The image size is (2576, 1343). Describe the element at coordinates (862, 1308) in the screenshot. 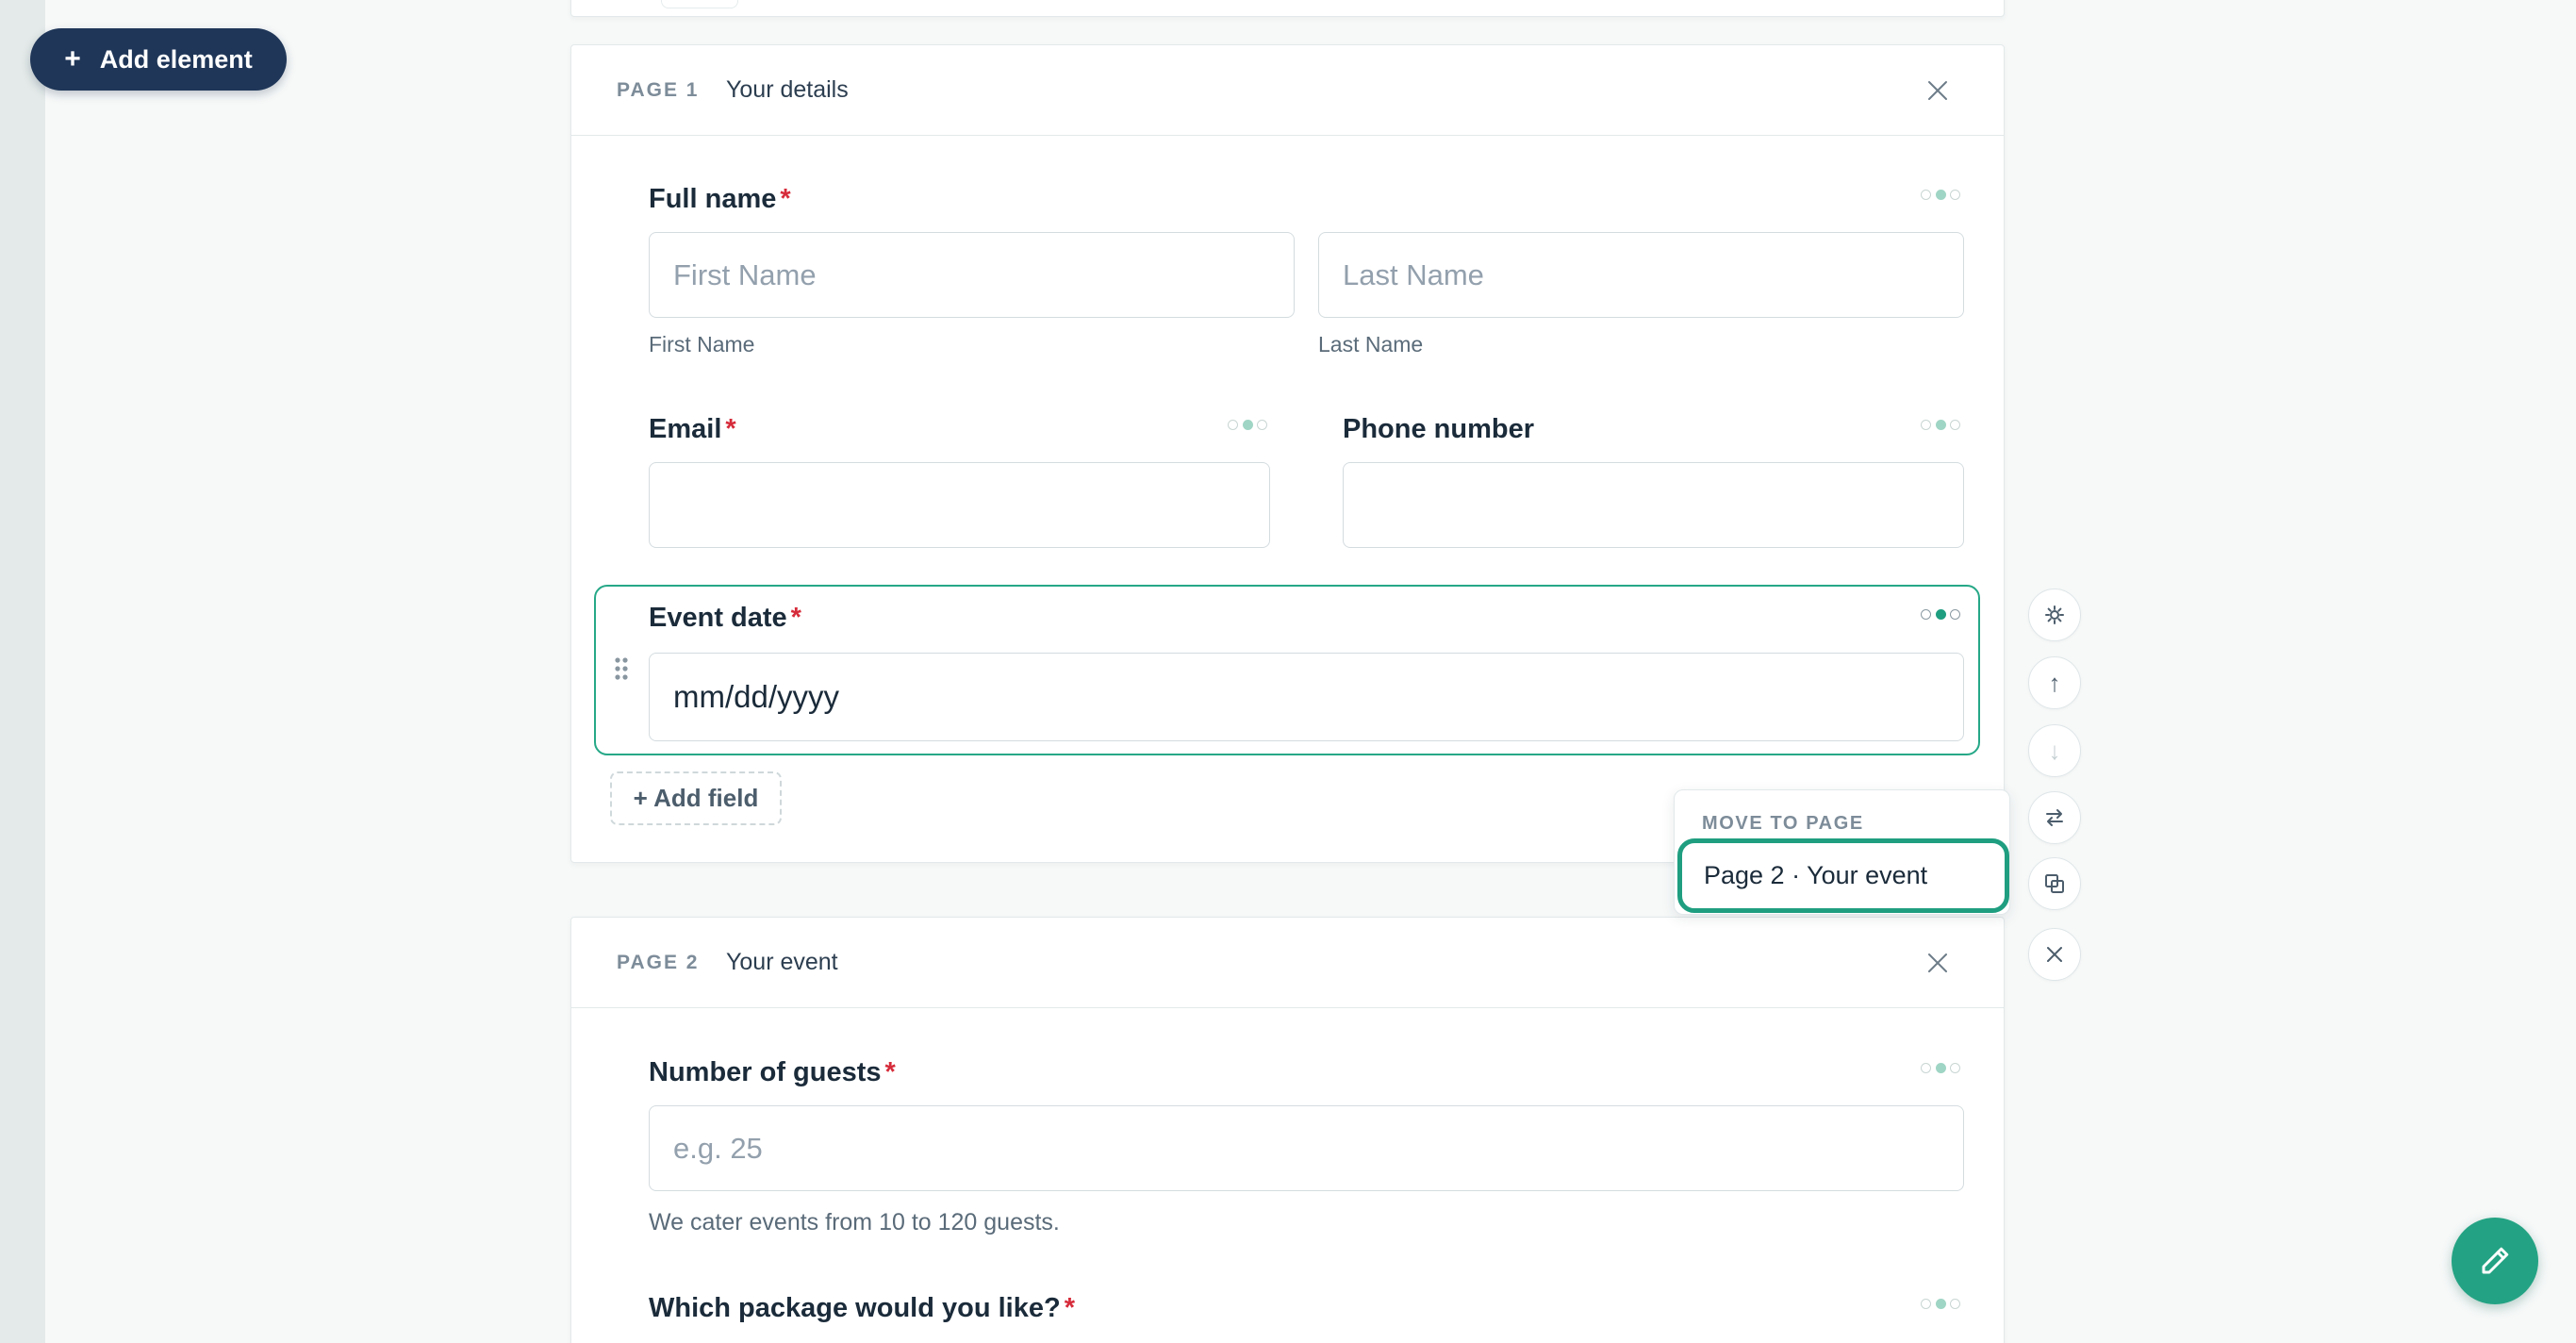

I see `package-label: Which package would you like? *` at that location.